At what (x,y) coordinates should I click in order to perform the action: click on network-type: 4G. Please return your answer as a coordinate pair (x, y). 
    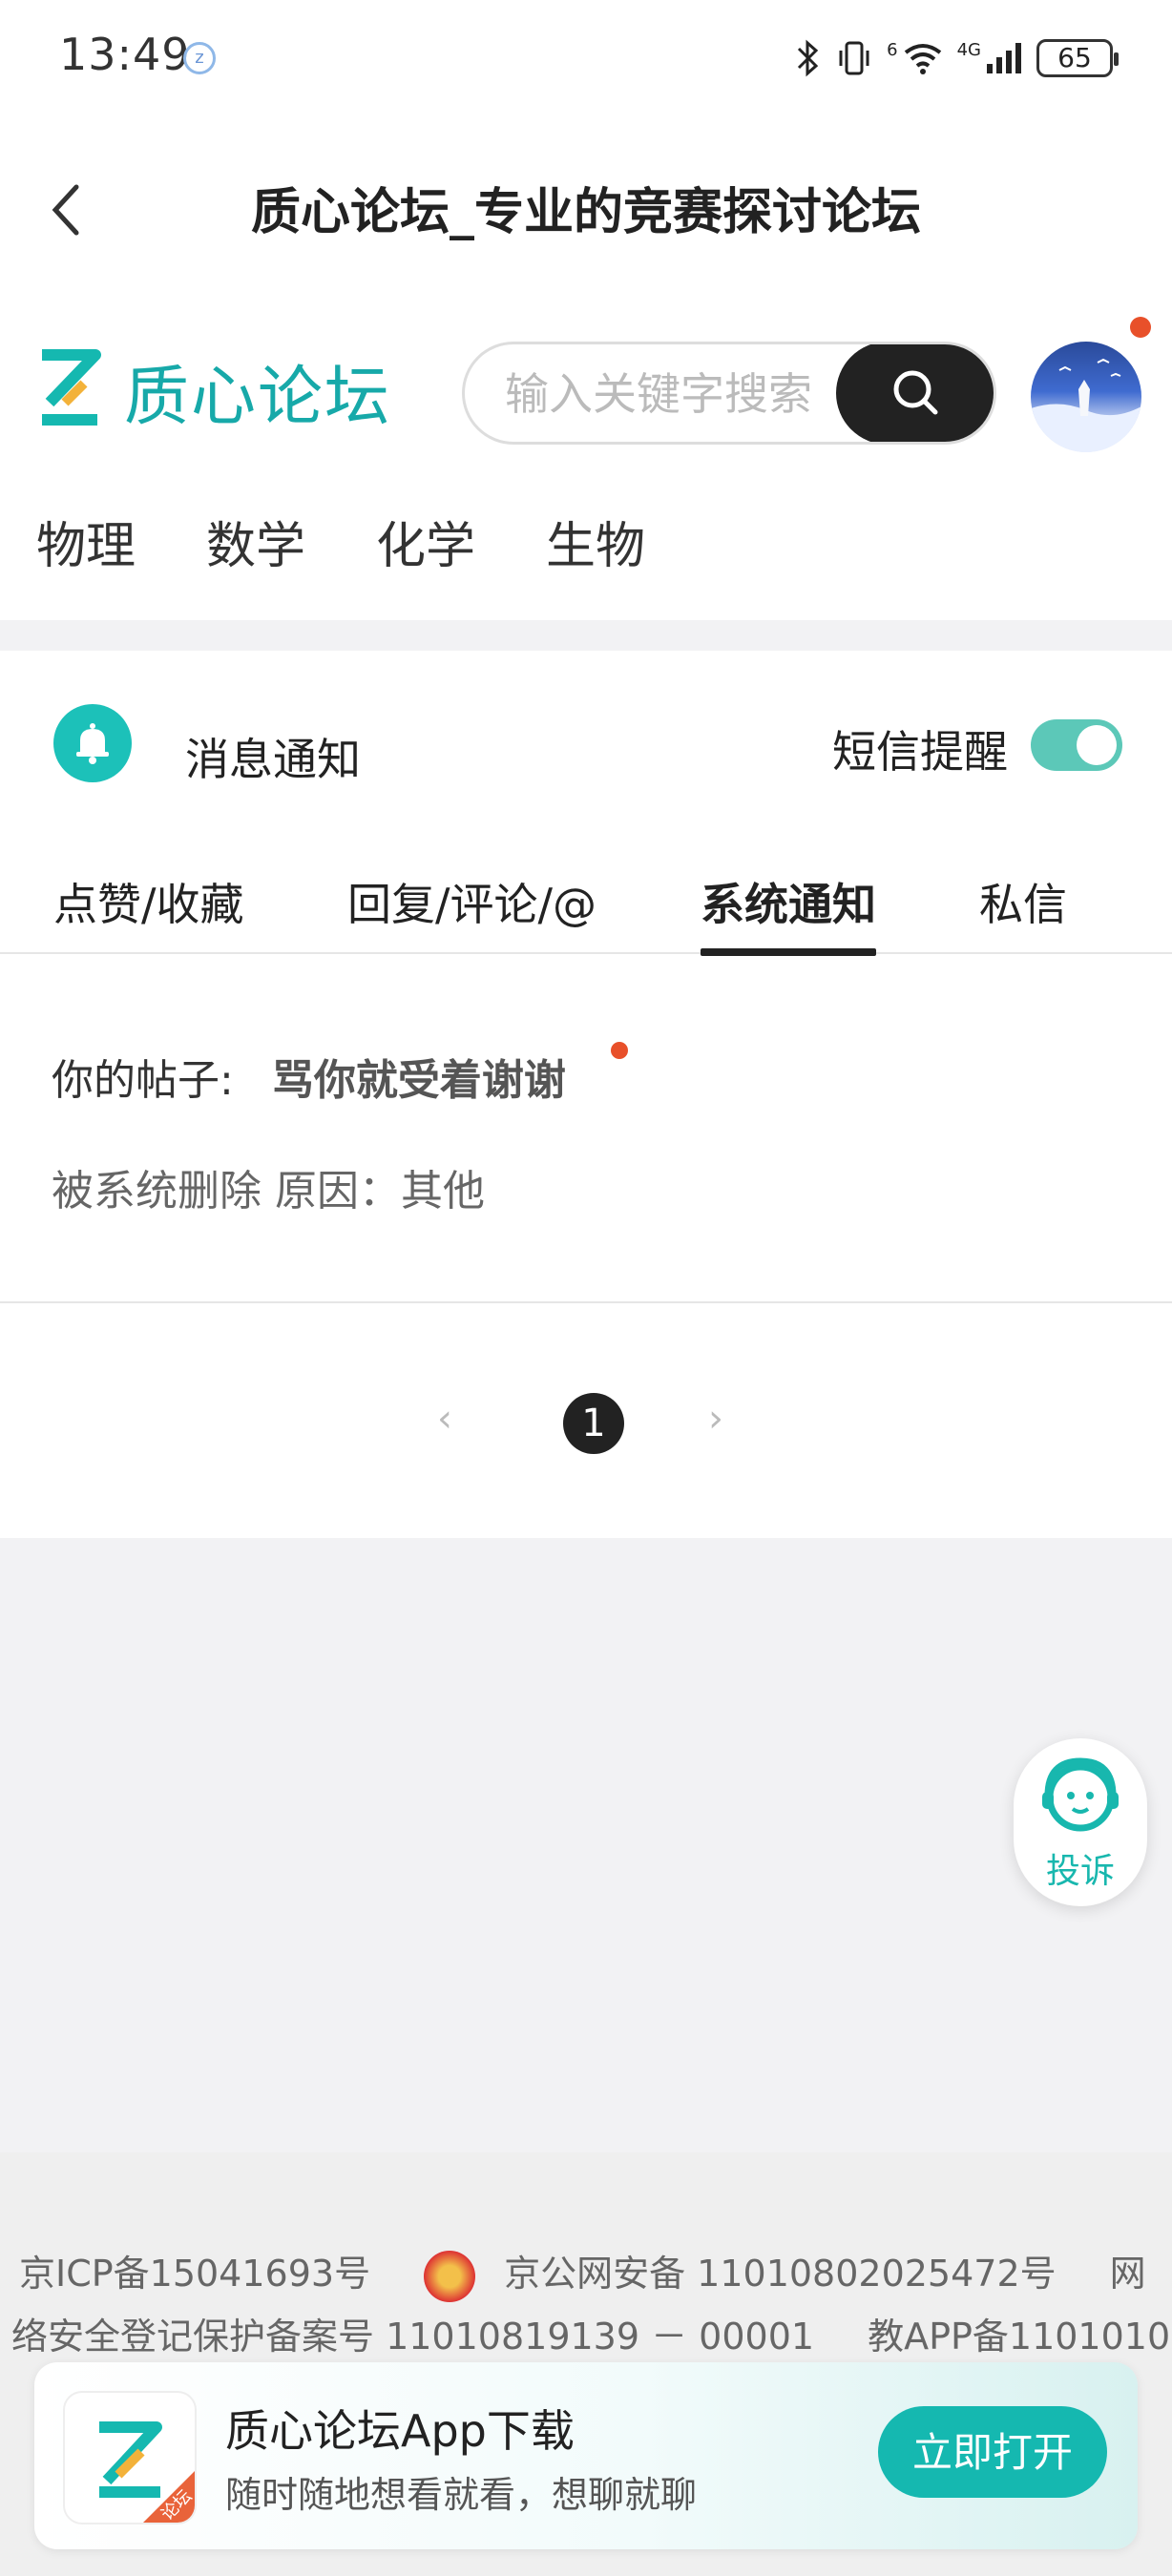
    Looking at the image, I should click on (968, 49).